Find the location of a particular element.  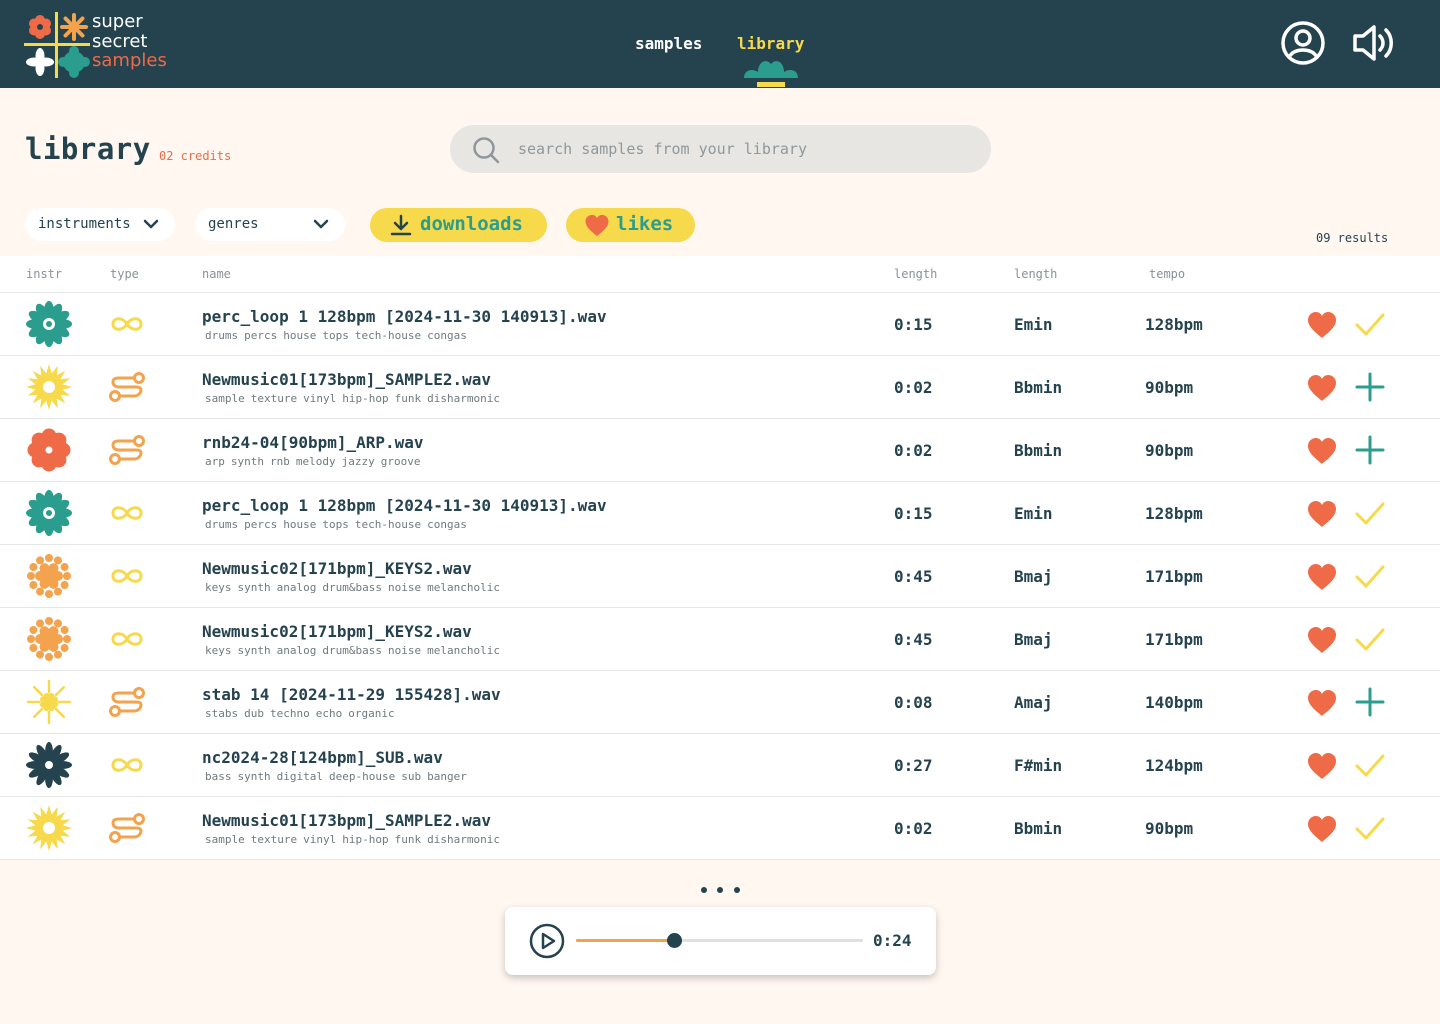

tag: organic is located at coordinates (371, 713).